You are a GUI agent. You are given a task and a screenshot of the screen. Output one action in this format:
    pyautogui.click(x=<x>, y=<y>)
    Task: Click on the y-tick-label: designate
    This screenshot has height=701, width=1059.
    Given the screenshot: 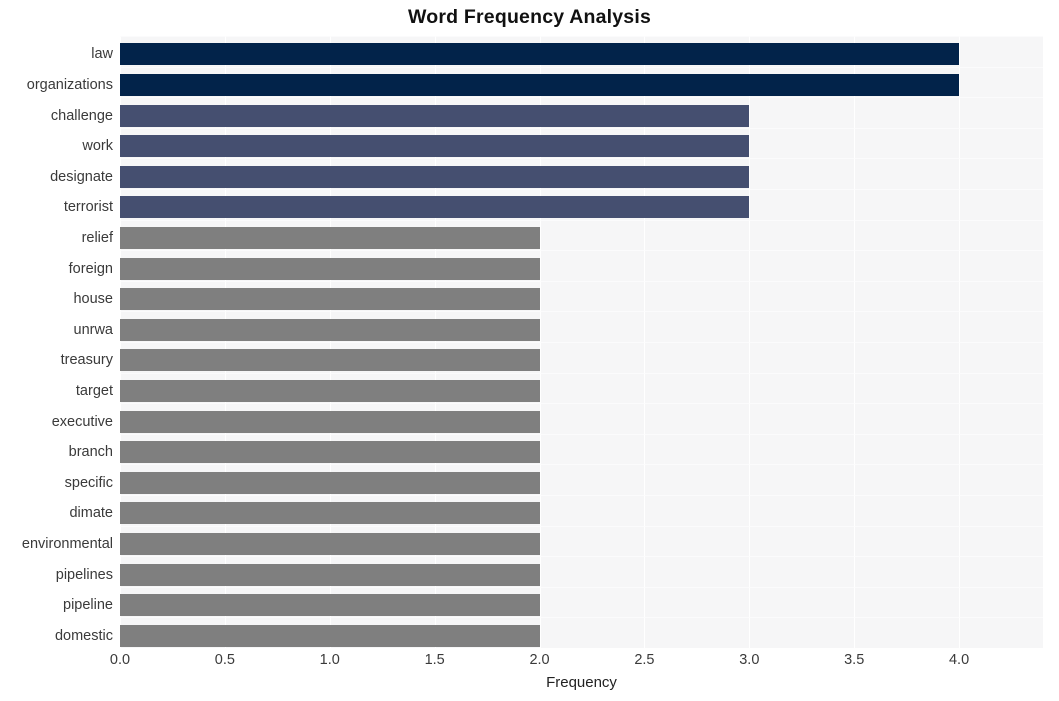 What is the action you would take?
    pyautogui.click(x=81, y=177)
    